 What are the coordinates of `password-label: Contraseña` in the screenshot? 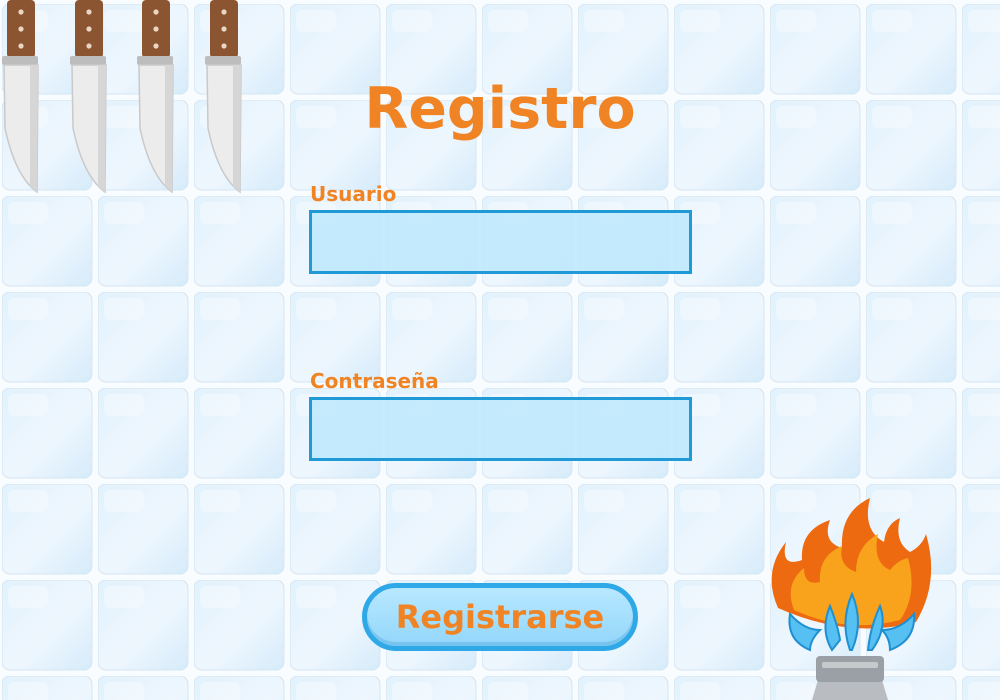 It's located at (374, 381).